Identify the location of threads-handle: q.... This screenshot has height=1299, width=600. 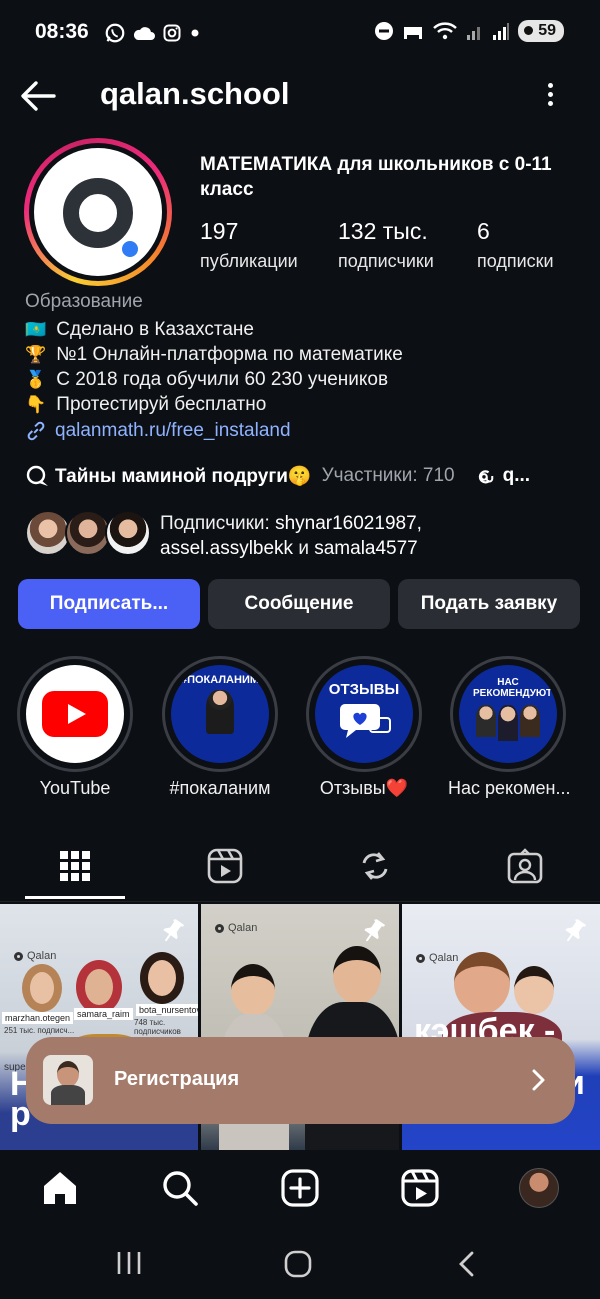
(516, 475).